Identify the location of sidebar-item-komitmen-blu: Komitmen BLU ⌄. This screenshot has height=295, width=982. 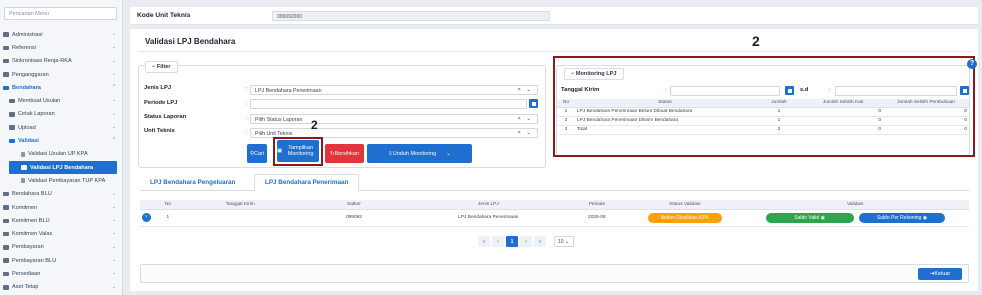
(61, 220).